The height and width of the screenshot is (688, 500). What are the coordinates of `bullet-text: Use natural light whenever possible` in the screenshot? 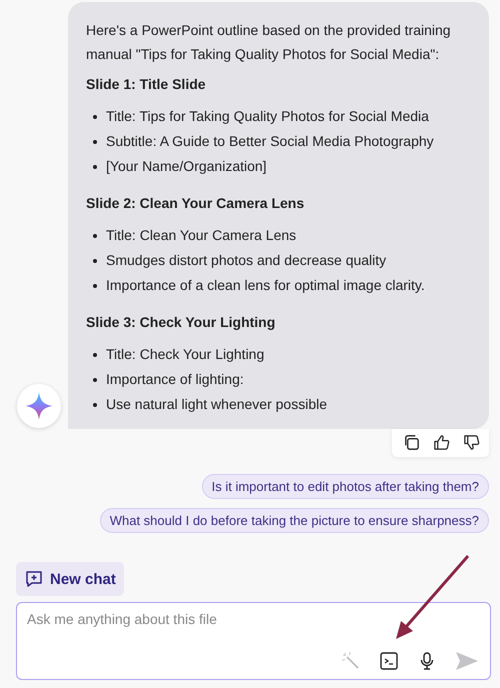 It's located at (217, 404).